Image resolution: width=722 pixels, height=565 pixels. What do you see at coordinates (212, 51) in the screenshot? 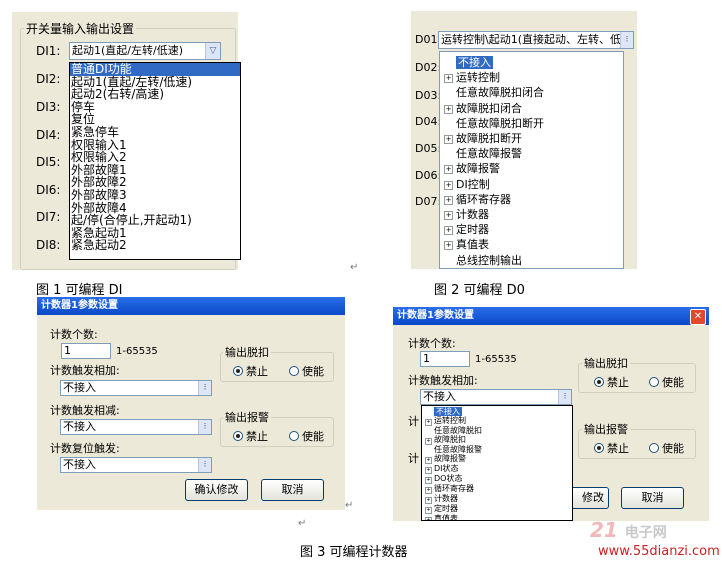
I see `chevron-down-icon: ▽` at bounding box center [212, 51].